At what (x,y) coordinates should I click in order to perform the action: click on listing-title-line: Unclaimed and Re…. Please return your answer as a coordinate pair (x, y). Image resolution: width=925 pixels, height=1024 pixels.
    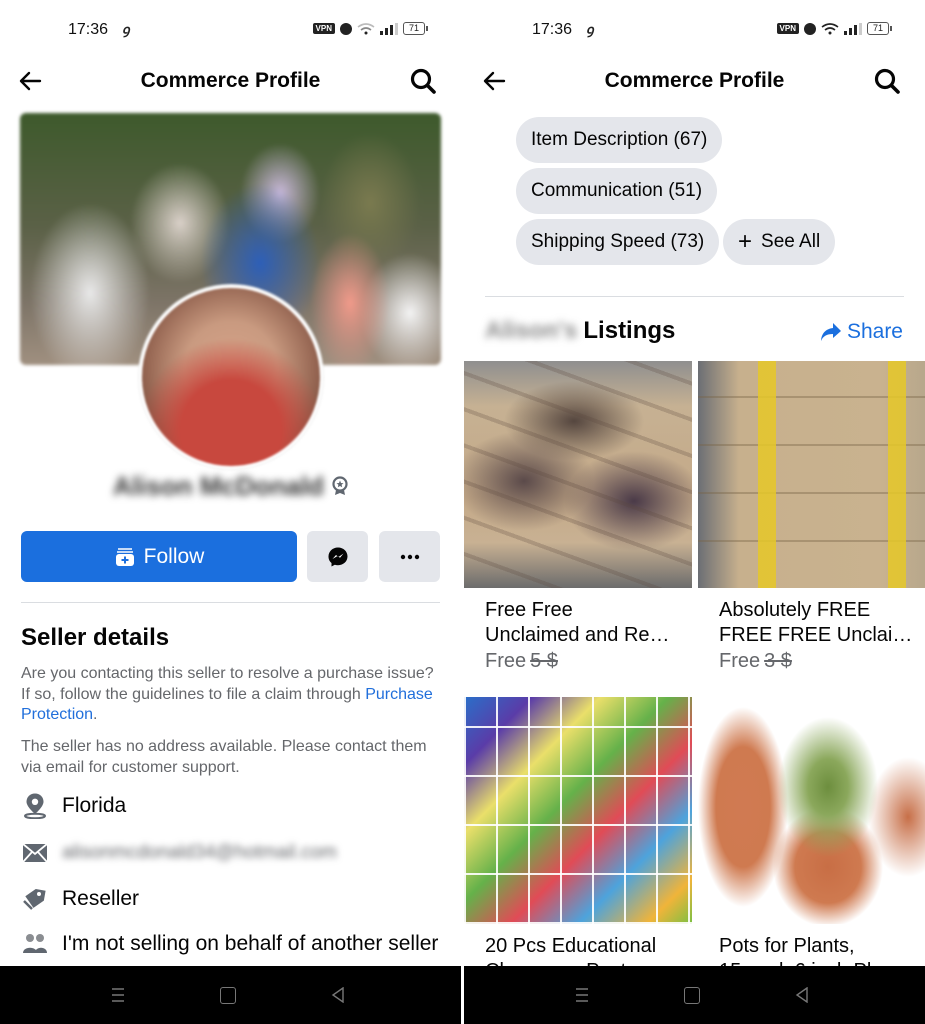
    Looking at the image, I should click on (577, 635).